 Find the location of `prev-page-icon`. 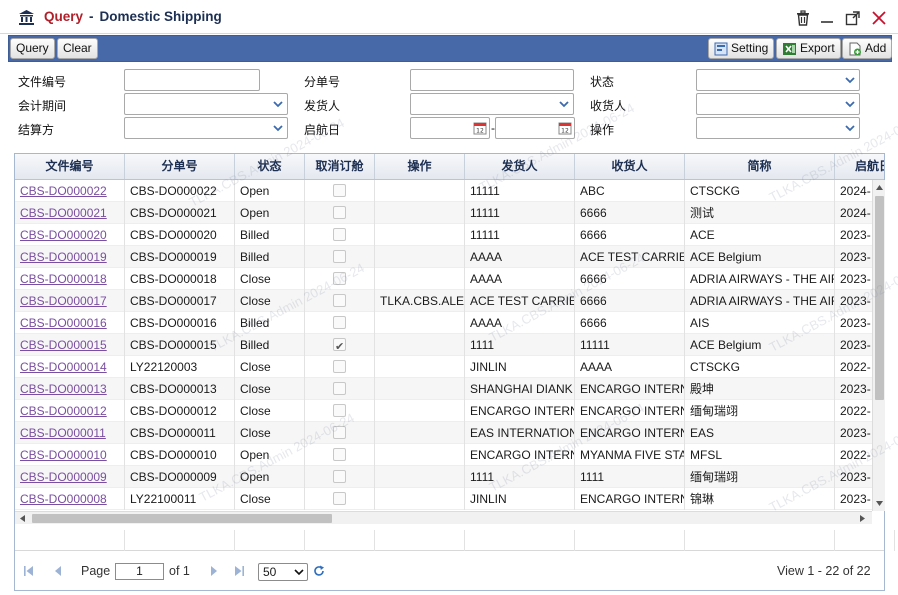

prev-page-icon is located at coordinates (58, 571).